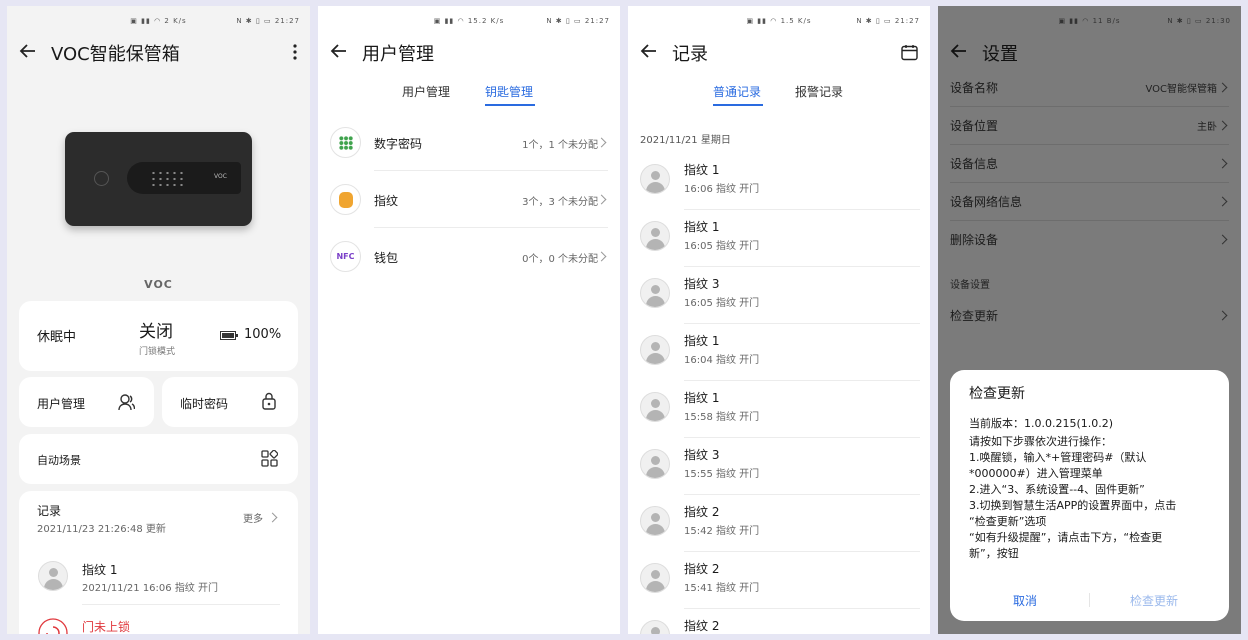 This screenshot has width=1248, height=640. Describe the element at coordinates (469, 52) in the screenshot. I see `app-bar: 用户管理` at that location.